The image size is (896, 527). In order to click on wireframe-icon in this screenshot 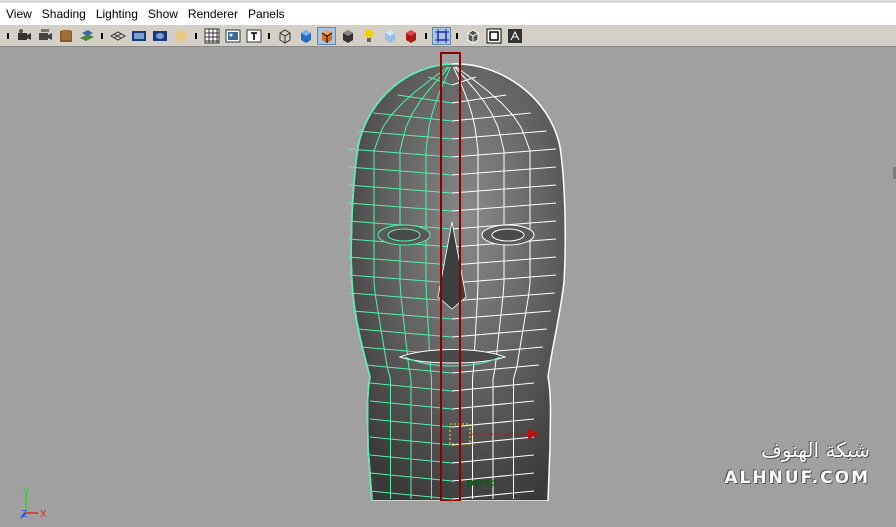, I will do `click(284, 36)`.